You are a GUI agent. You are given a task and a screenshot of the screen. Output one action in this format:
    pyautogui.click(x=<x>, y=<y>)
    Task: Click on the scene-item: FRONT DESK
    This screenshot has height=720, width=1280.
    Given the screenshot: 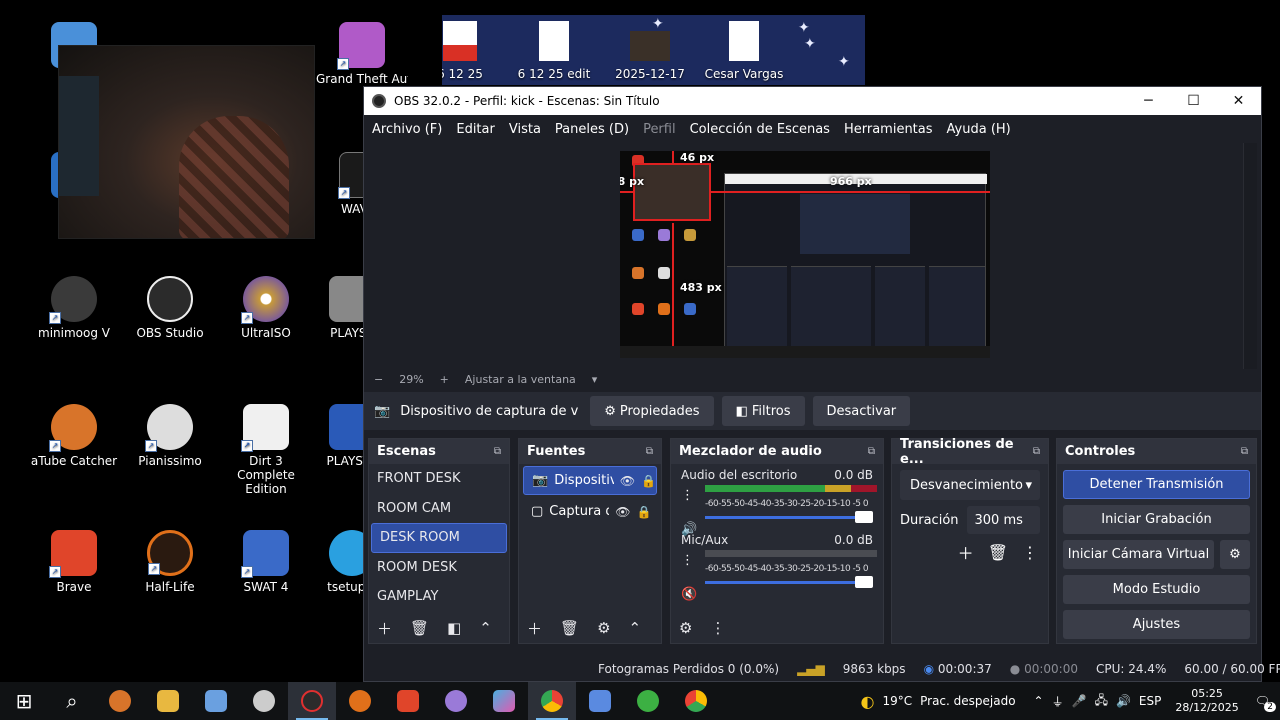 What is the action you would take?
    pyautogui.click(x=439, y=479)
    